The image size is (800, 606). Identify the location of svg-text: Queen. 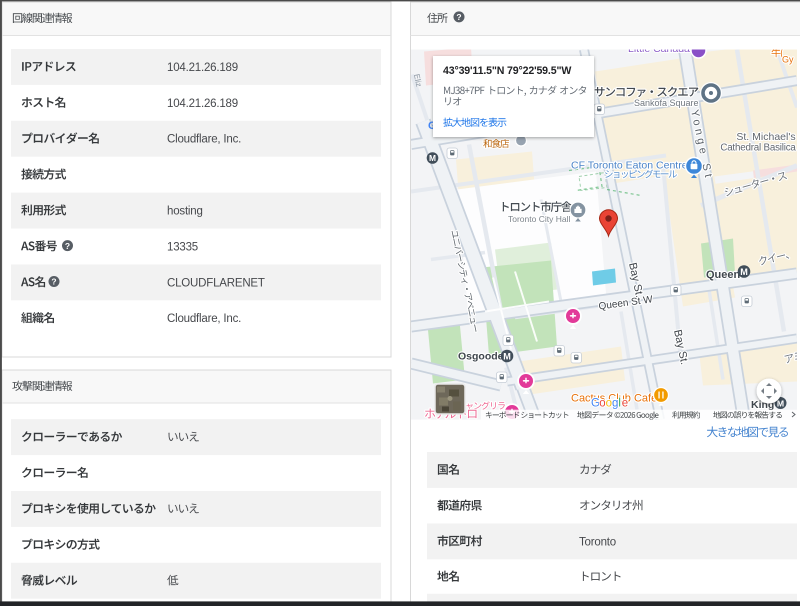
(723, 275).